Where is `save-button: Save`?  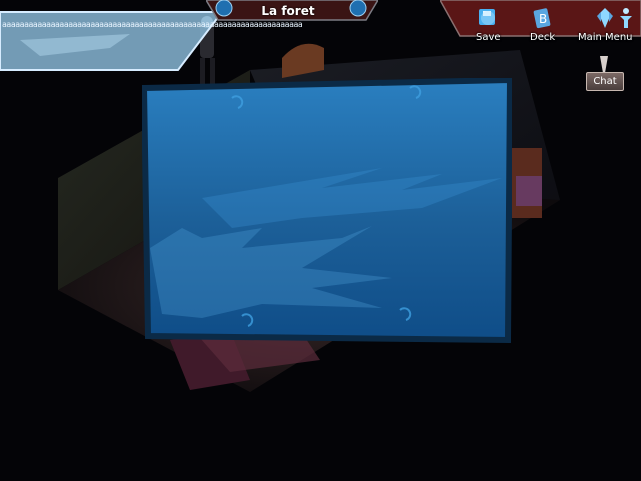
save-button: Save is located at coordinates (488, 24).